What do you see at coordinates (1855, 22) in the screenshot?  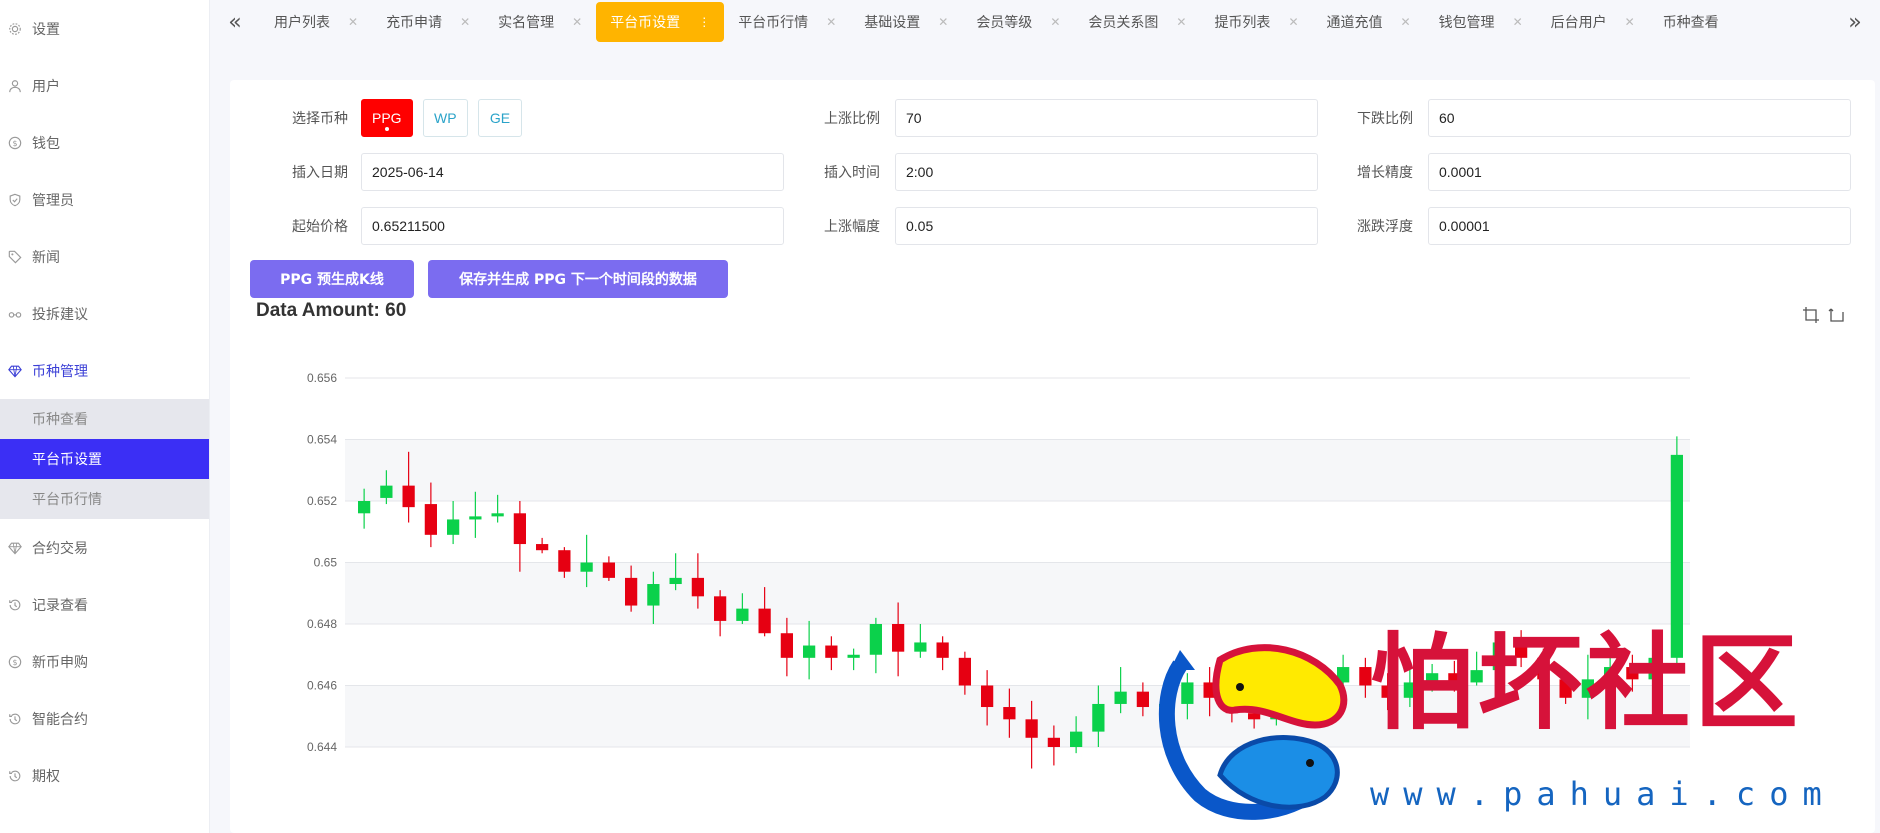 I see `tabs-scroll-right-button: »` at bounding box center [1855, 22].